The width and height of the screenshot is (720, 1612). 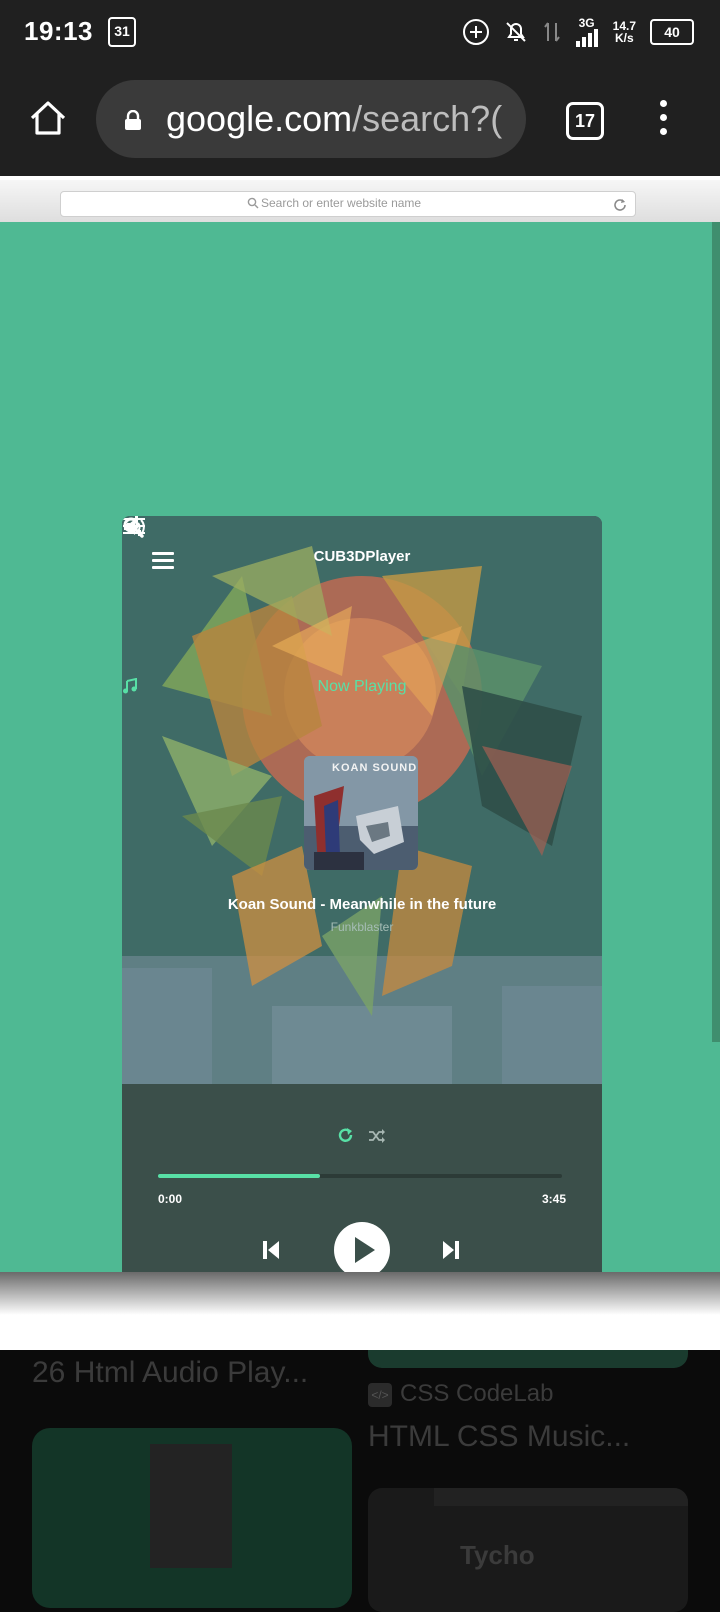 I want to click on now-playing-text: Now Playing, so click(x=362, y=686).